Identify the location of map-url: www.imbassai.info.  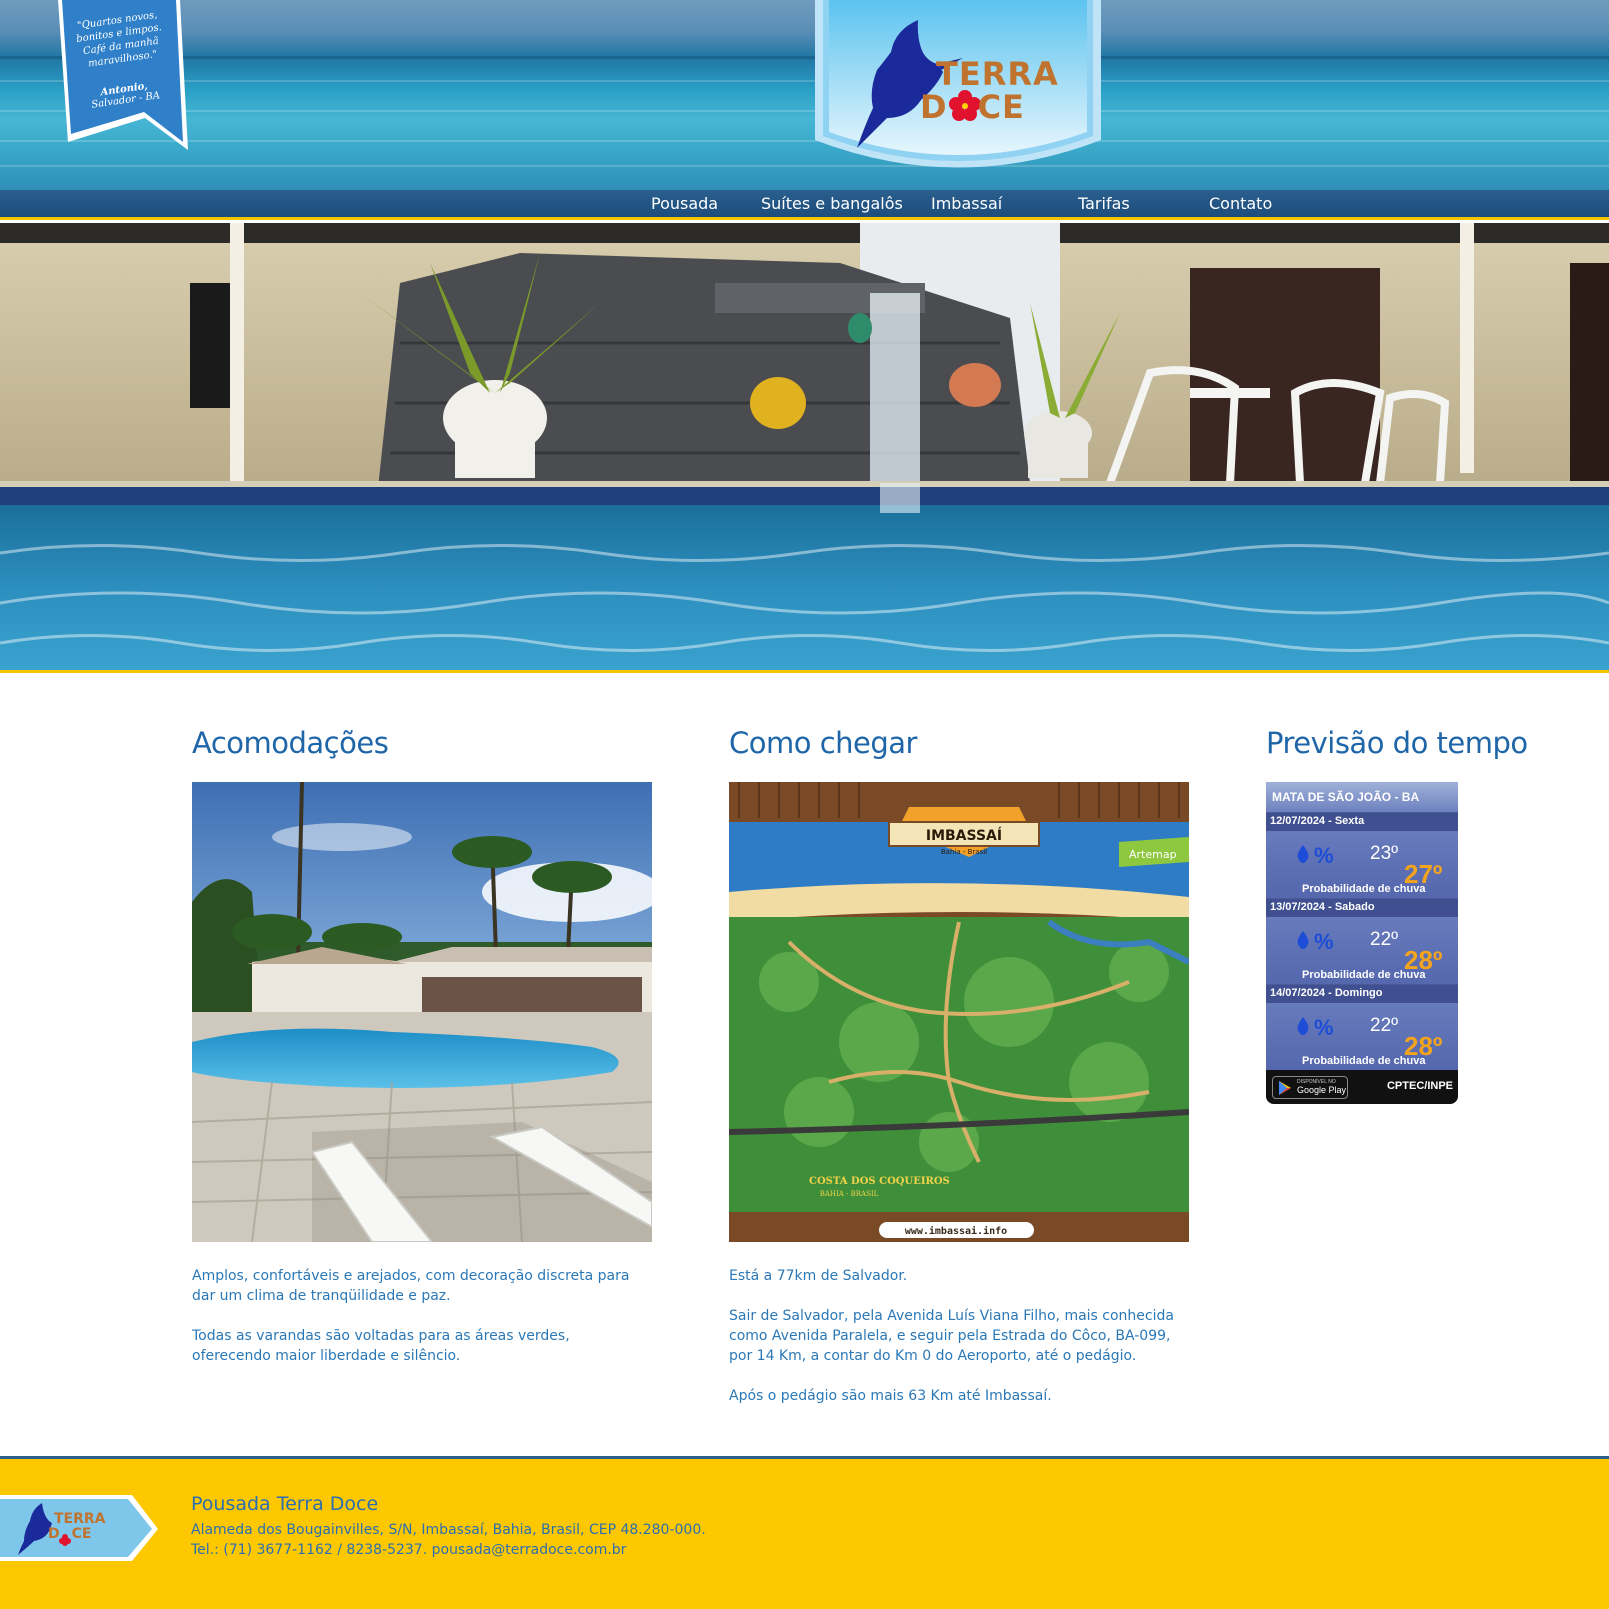
(956, 1231).